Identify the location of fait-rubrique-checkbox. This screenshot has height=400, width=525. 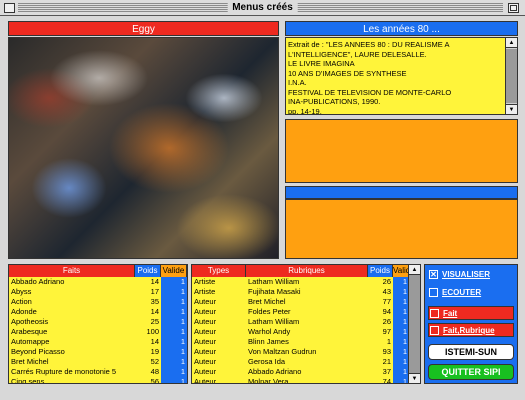
(434, 330).